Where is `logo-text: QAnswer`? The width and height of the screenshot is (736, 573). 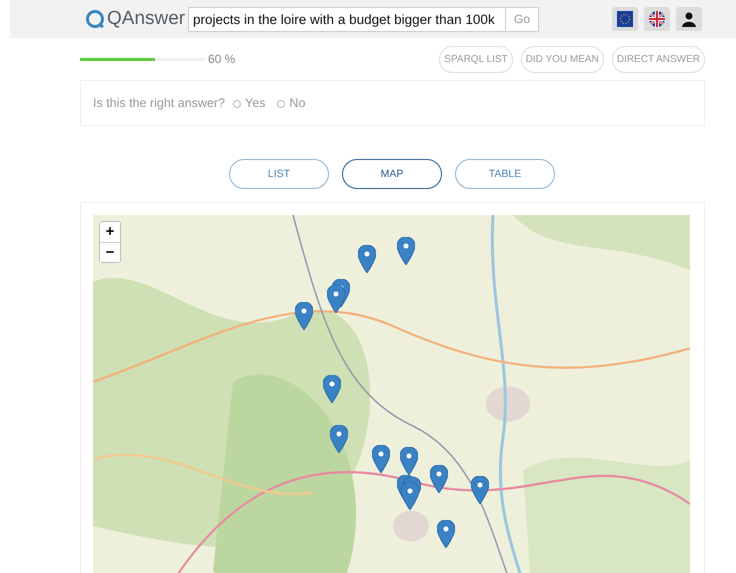
logo-text: QAnswer is located at coordinates (146, 19).